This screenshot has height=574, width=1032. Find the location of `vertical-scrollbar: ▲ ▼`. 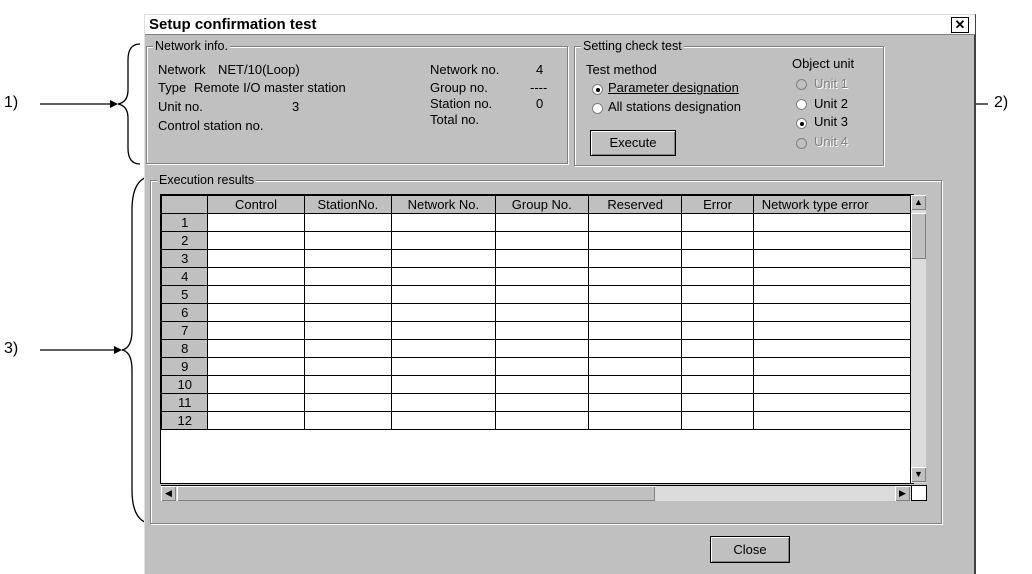

vertical-scrollbar: ▲ ▼ is located at coordinates (918, 339).